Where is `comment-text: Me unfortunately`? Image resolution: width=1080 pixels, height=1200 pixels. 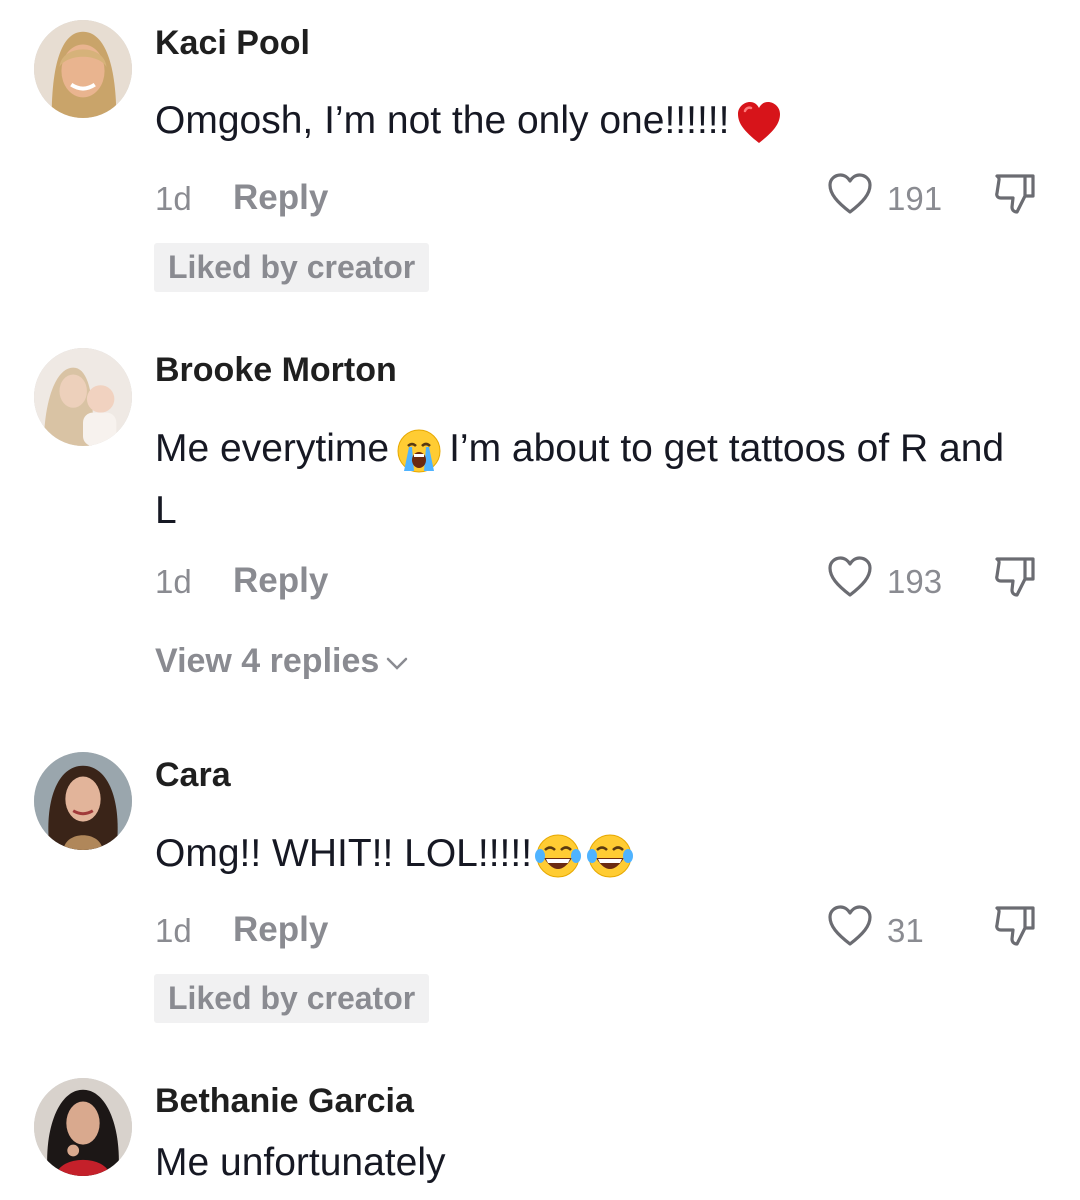
comment-text: Me unfortunately is located at coordinates (595, 1163).